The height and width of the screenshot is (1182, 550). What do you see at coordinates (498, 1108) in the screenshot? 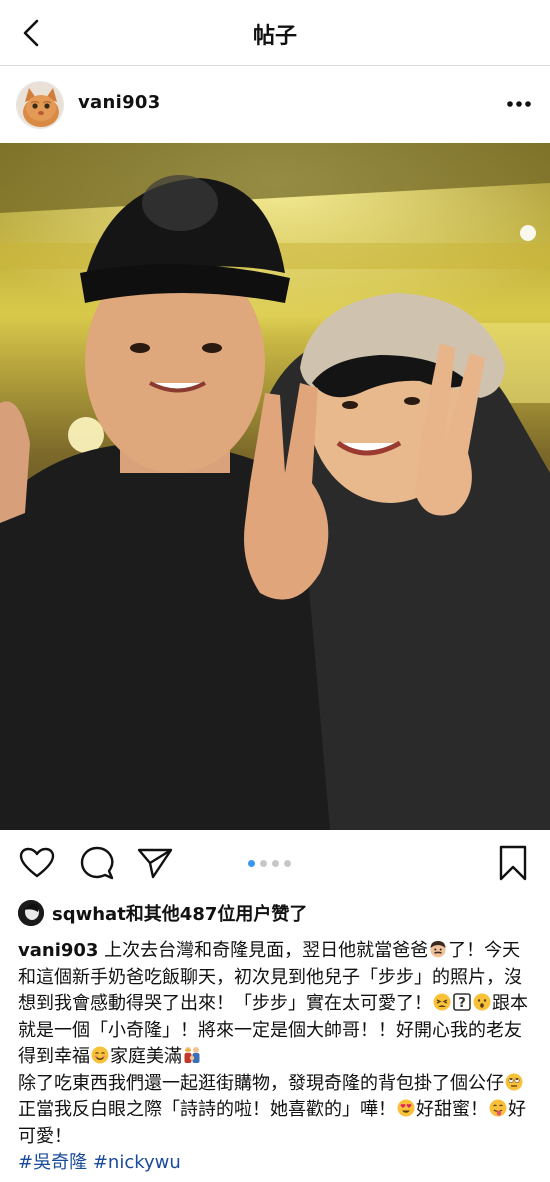
I see `tongue-face-emoji-icon` at bounding box center [498, 1108].